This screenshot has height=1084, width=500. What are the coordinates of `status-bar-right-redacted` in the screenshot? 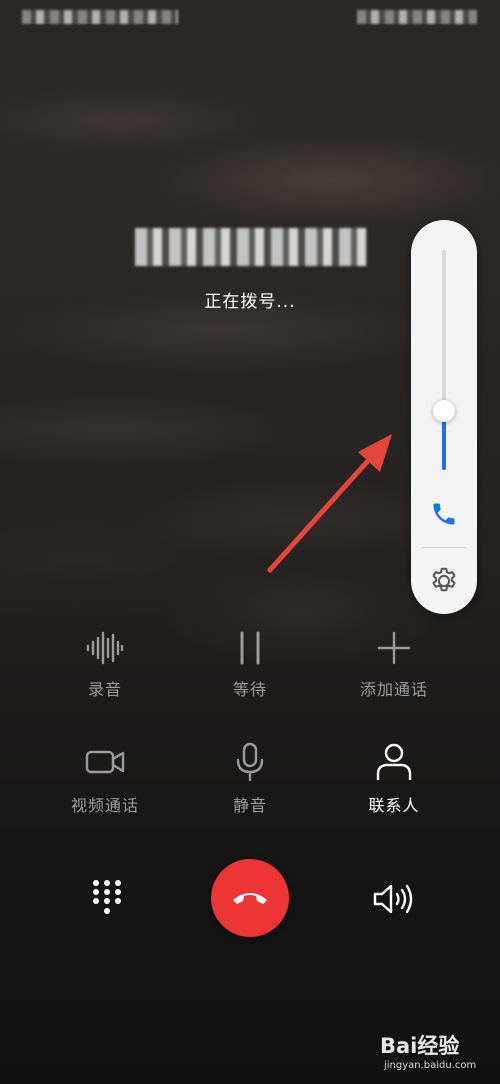 It's located at (417, 17).